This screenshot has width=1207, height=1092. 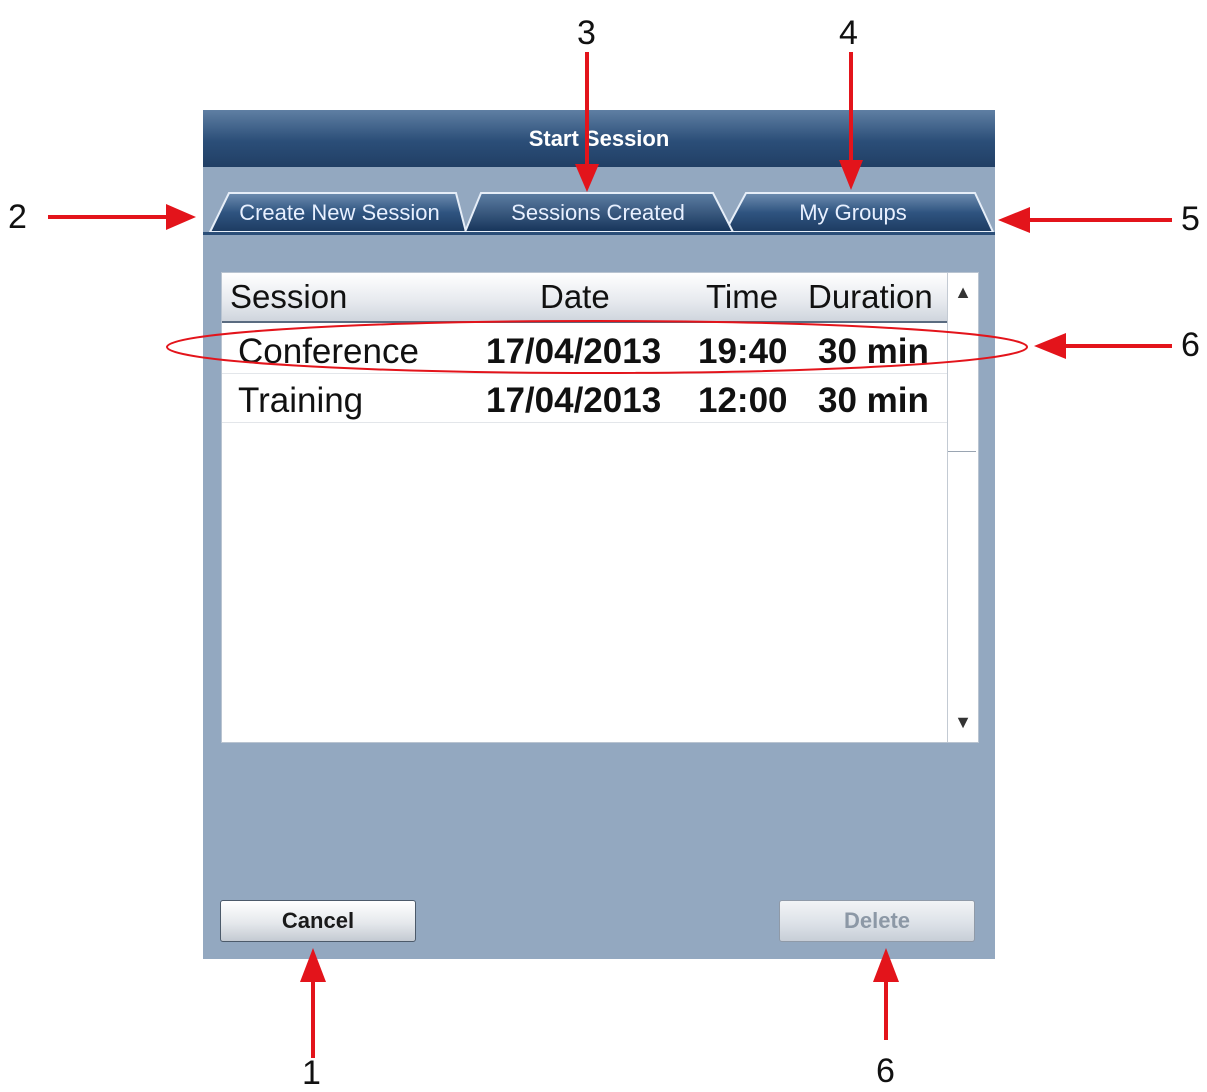 What do you see at coordinates (963, 292) in the screenshot?
I see `scroll-up-arrow-icon: ▲` at bounding box center [963, 292].